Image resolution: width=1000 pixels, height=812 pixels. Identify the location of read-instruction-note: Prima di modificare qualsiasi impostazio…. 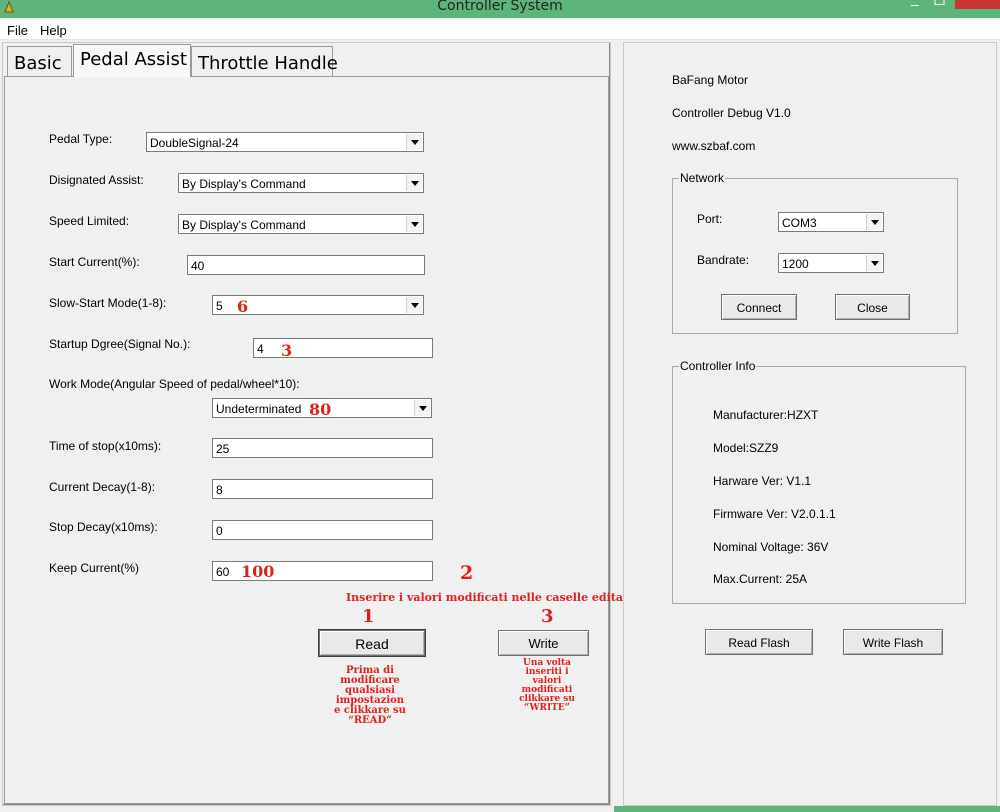
(370, 696).